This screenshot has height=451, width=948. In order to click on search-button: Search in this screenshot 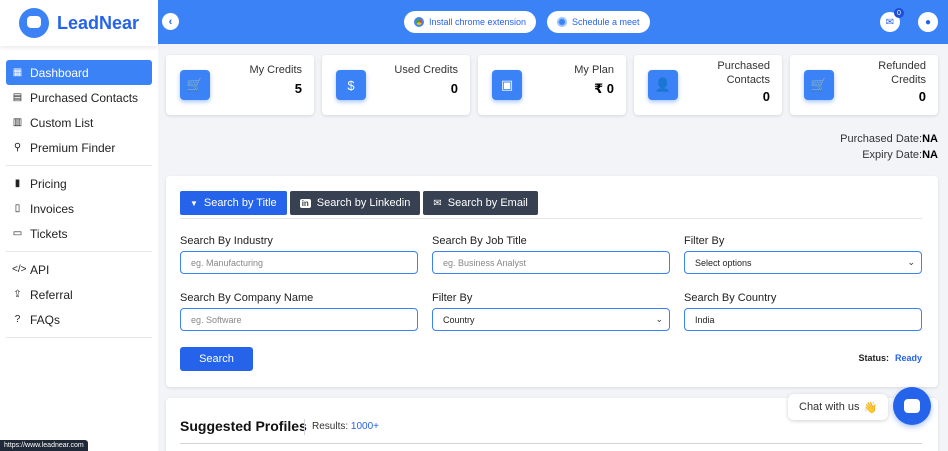, I will do `click(216, 359)`.